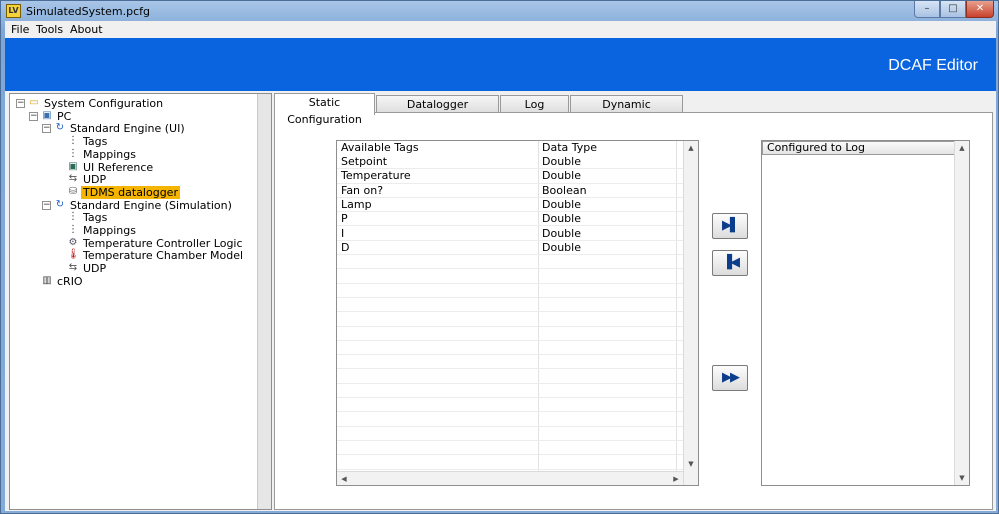 The height and width of the screenshot is (514, 999). Describe the element at coordinates (109, 230) in the screenshot. I see `tree-item-label: Mappings` at that location.